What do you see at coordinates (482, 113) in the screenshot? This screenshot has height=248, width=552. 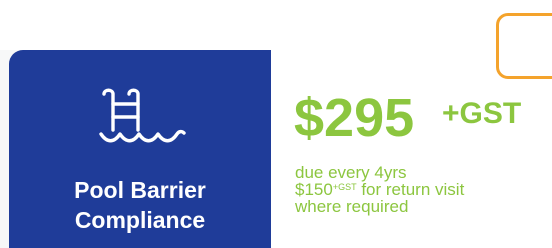 I see `price-gst-suffix: +GST` at bounding box center [482, 113].